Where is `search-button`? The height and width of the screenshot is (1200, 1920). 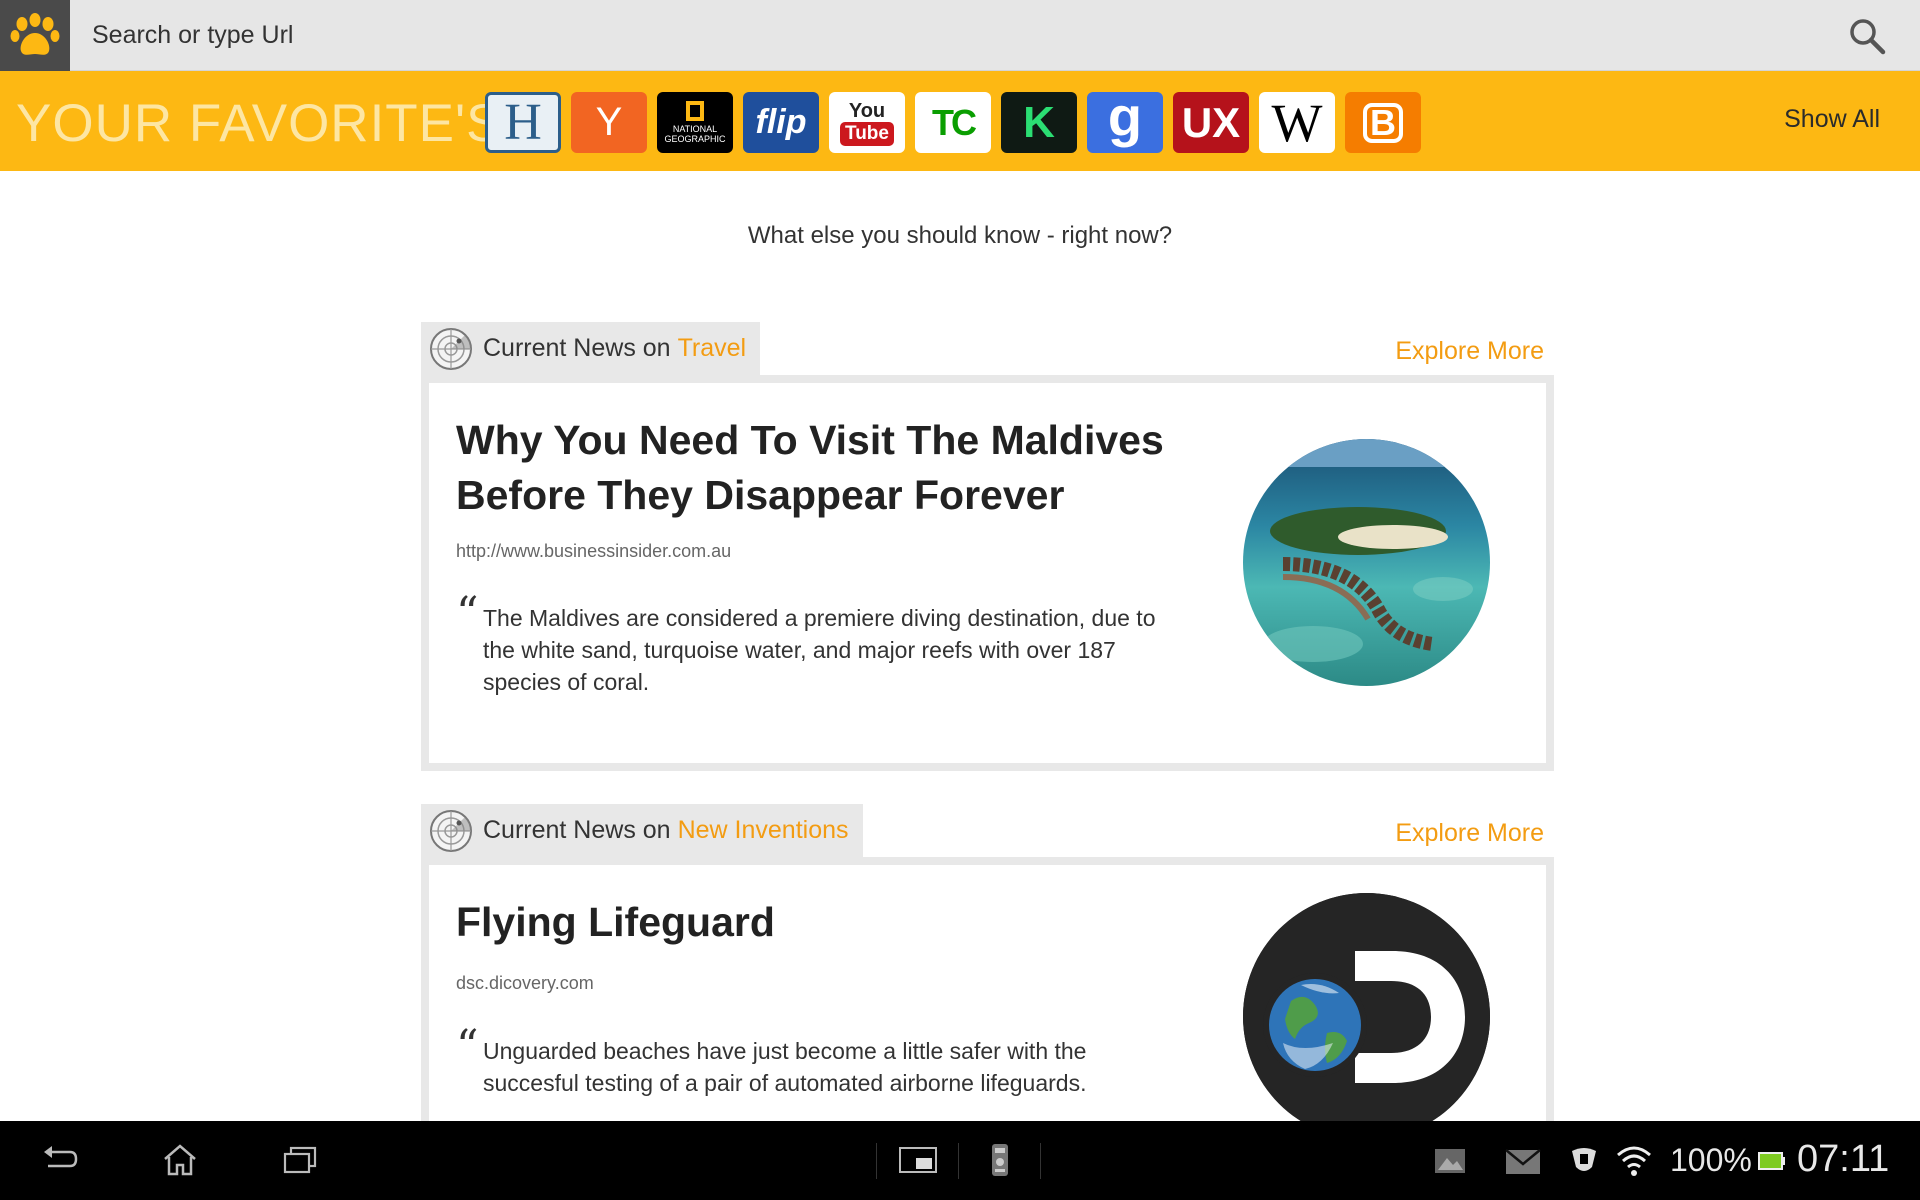
search-button is located at coordinates (1867, 36).